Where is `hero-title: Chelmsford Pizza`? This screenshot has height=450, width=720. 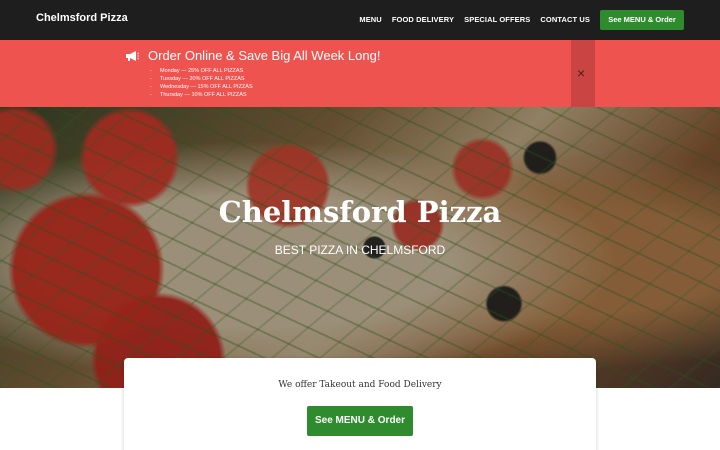 hero-title: Chelmsford Pizza is located at coordinates (360, 212).